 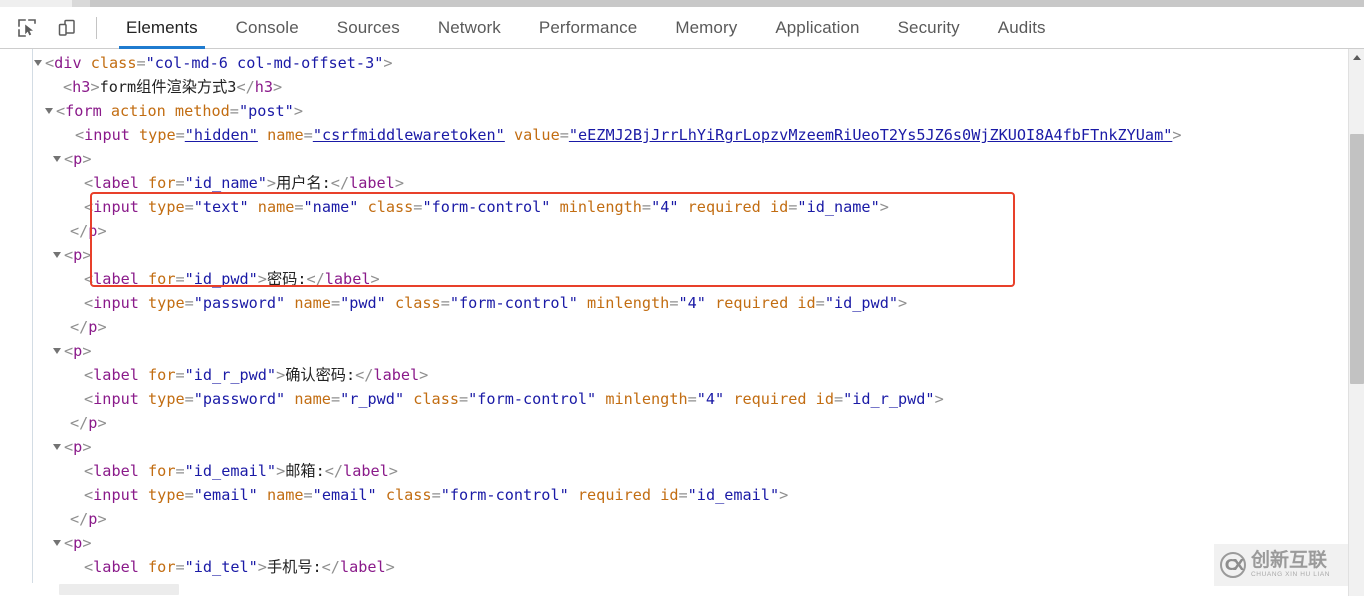 I want to click on vertical-scrollbar, so click(x=1356, y=322).